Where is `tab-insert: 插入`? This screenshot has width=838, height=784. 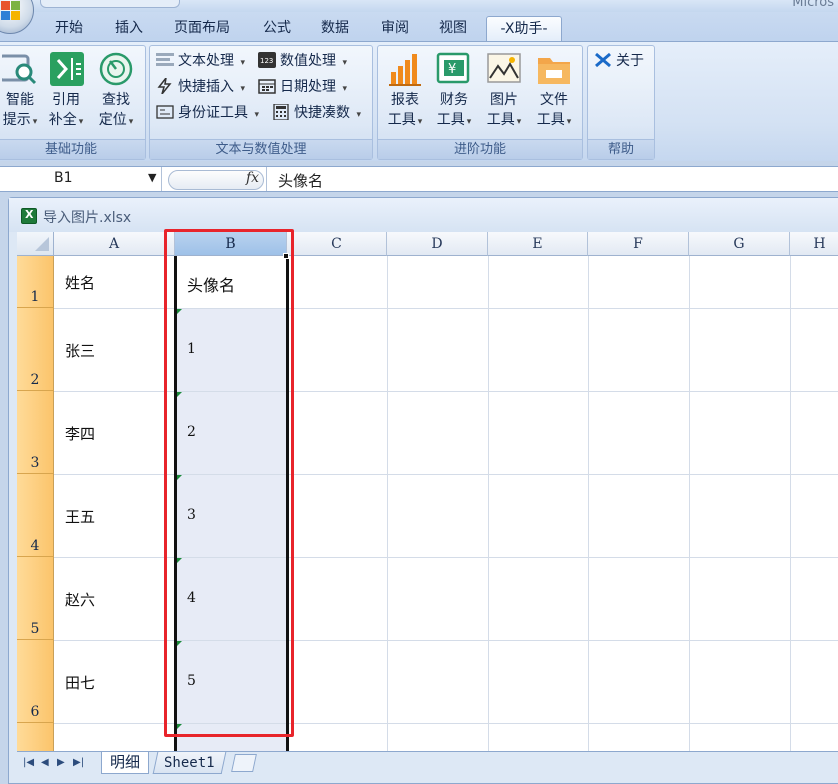
tab-insert: 插入 is located at coordinates (129, 29).